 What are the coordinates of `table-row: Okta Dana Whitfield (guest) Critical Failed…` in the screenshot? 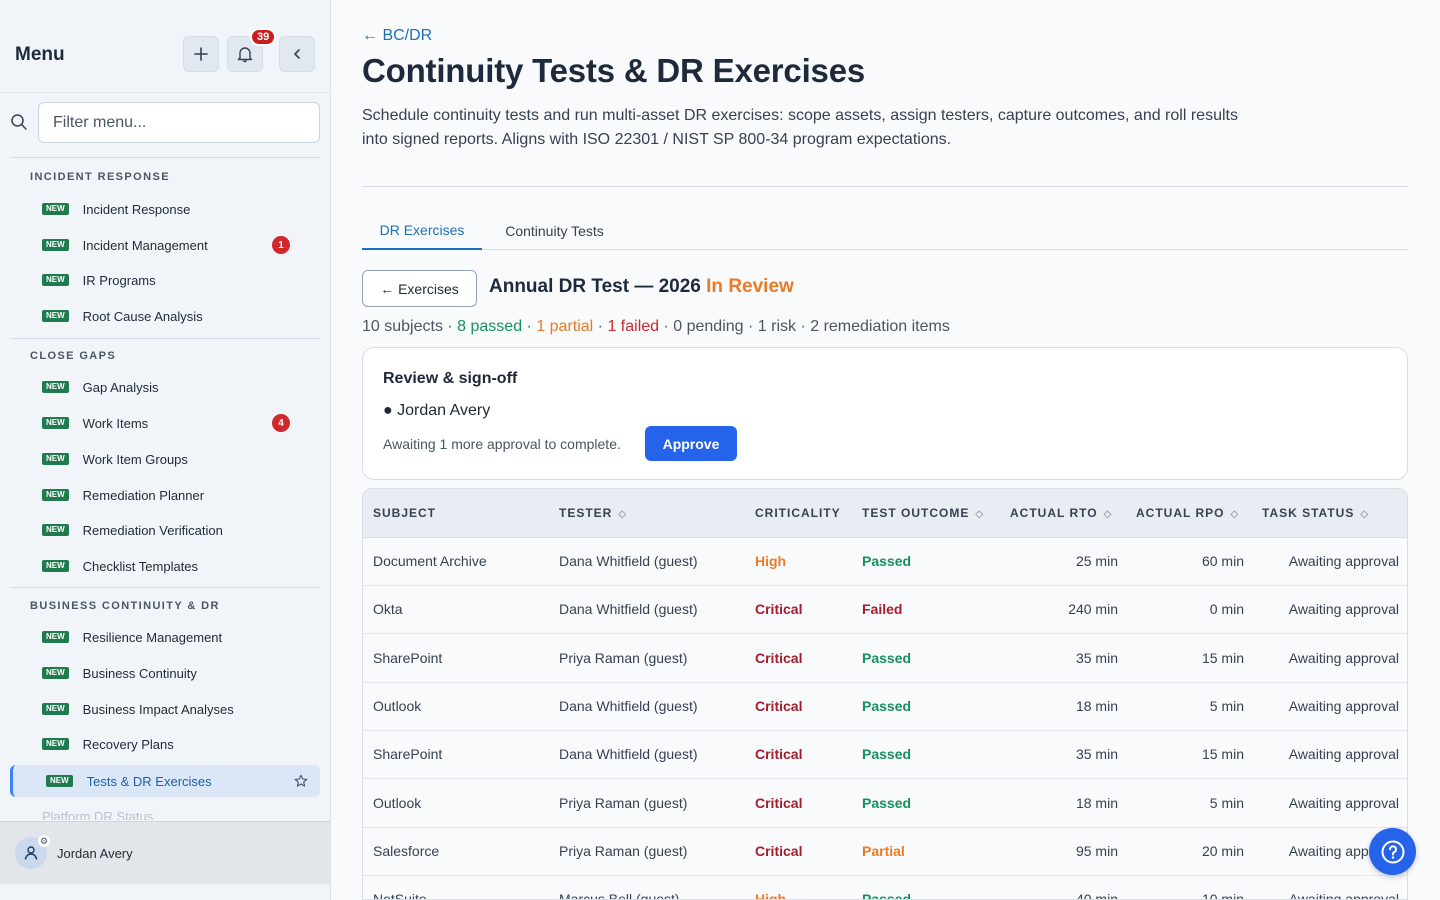 It's located at (885, 610).